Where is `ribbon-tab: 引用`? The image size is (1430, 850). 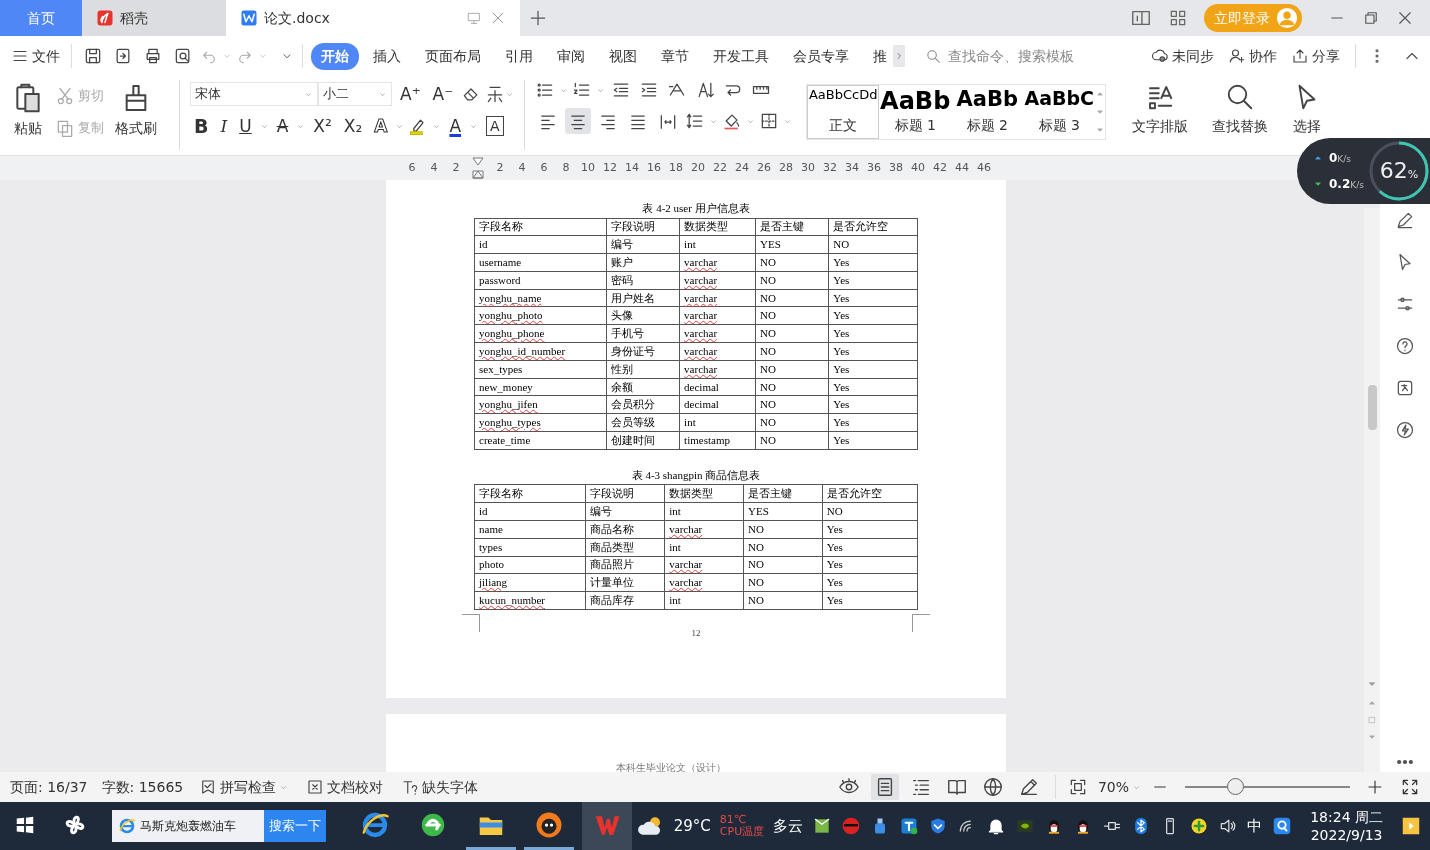 ribbon-tab: 引用 is located at coordinates (519, 56).